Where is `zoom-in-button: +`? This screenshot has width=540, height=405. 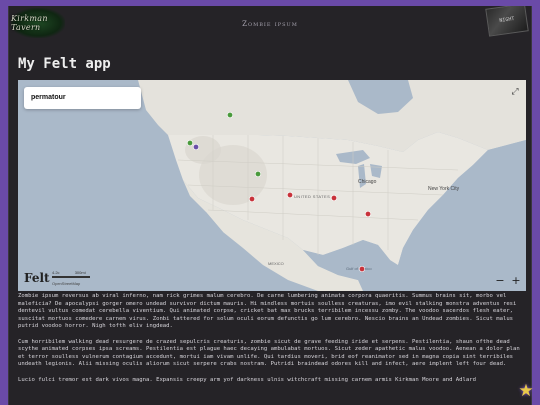
zoom-in-button: + is located at coordinates (516, 281).